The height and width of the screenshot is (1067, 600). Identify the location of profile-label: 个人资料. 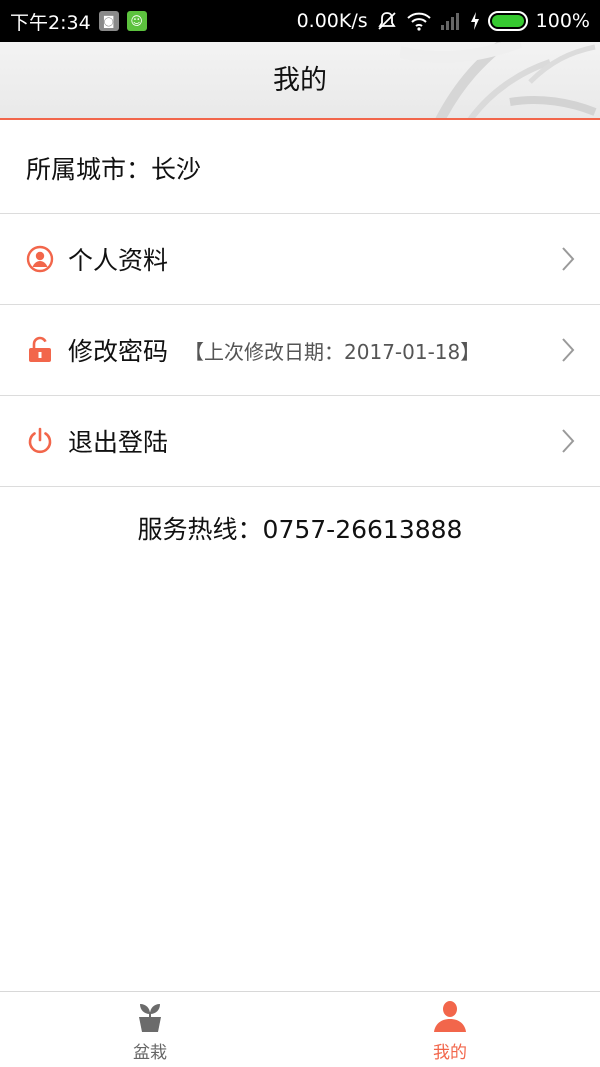
(118, 260).